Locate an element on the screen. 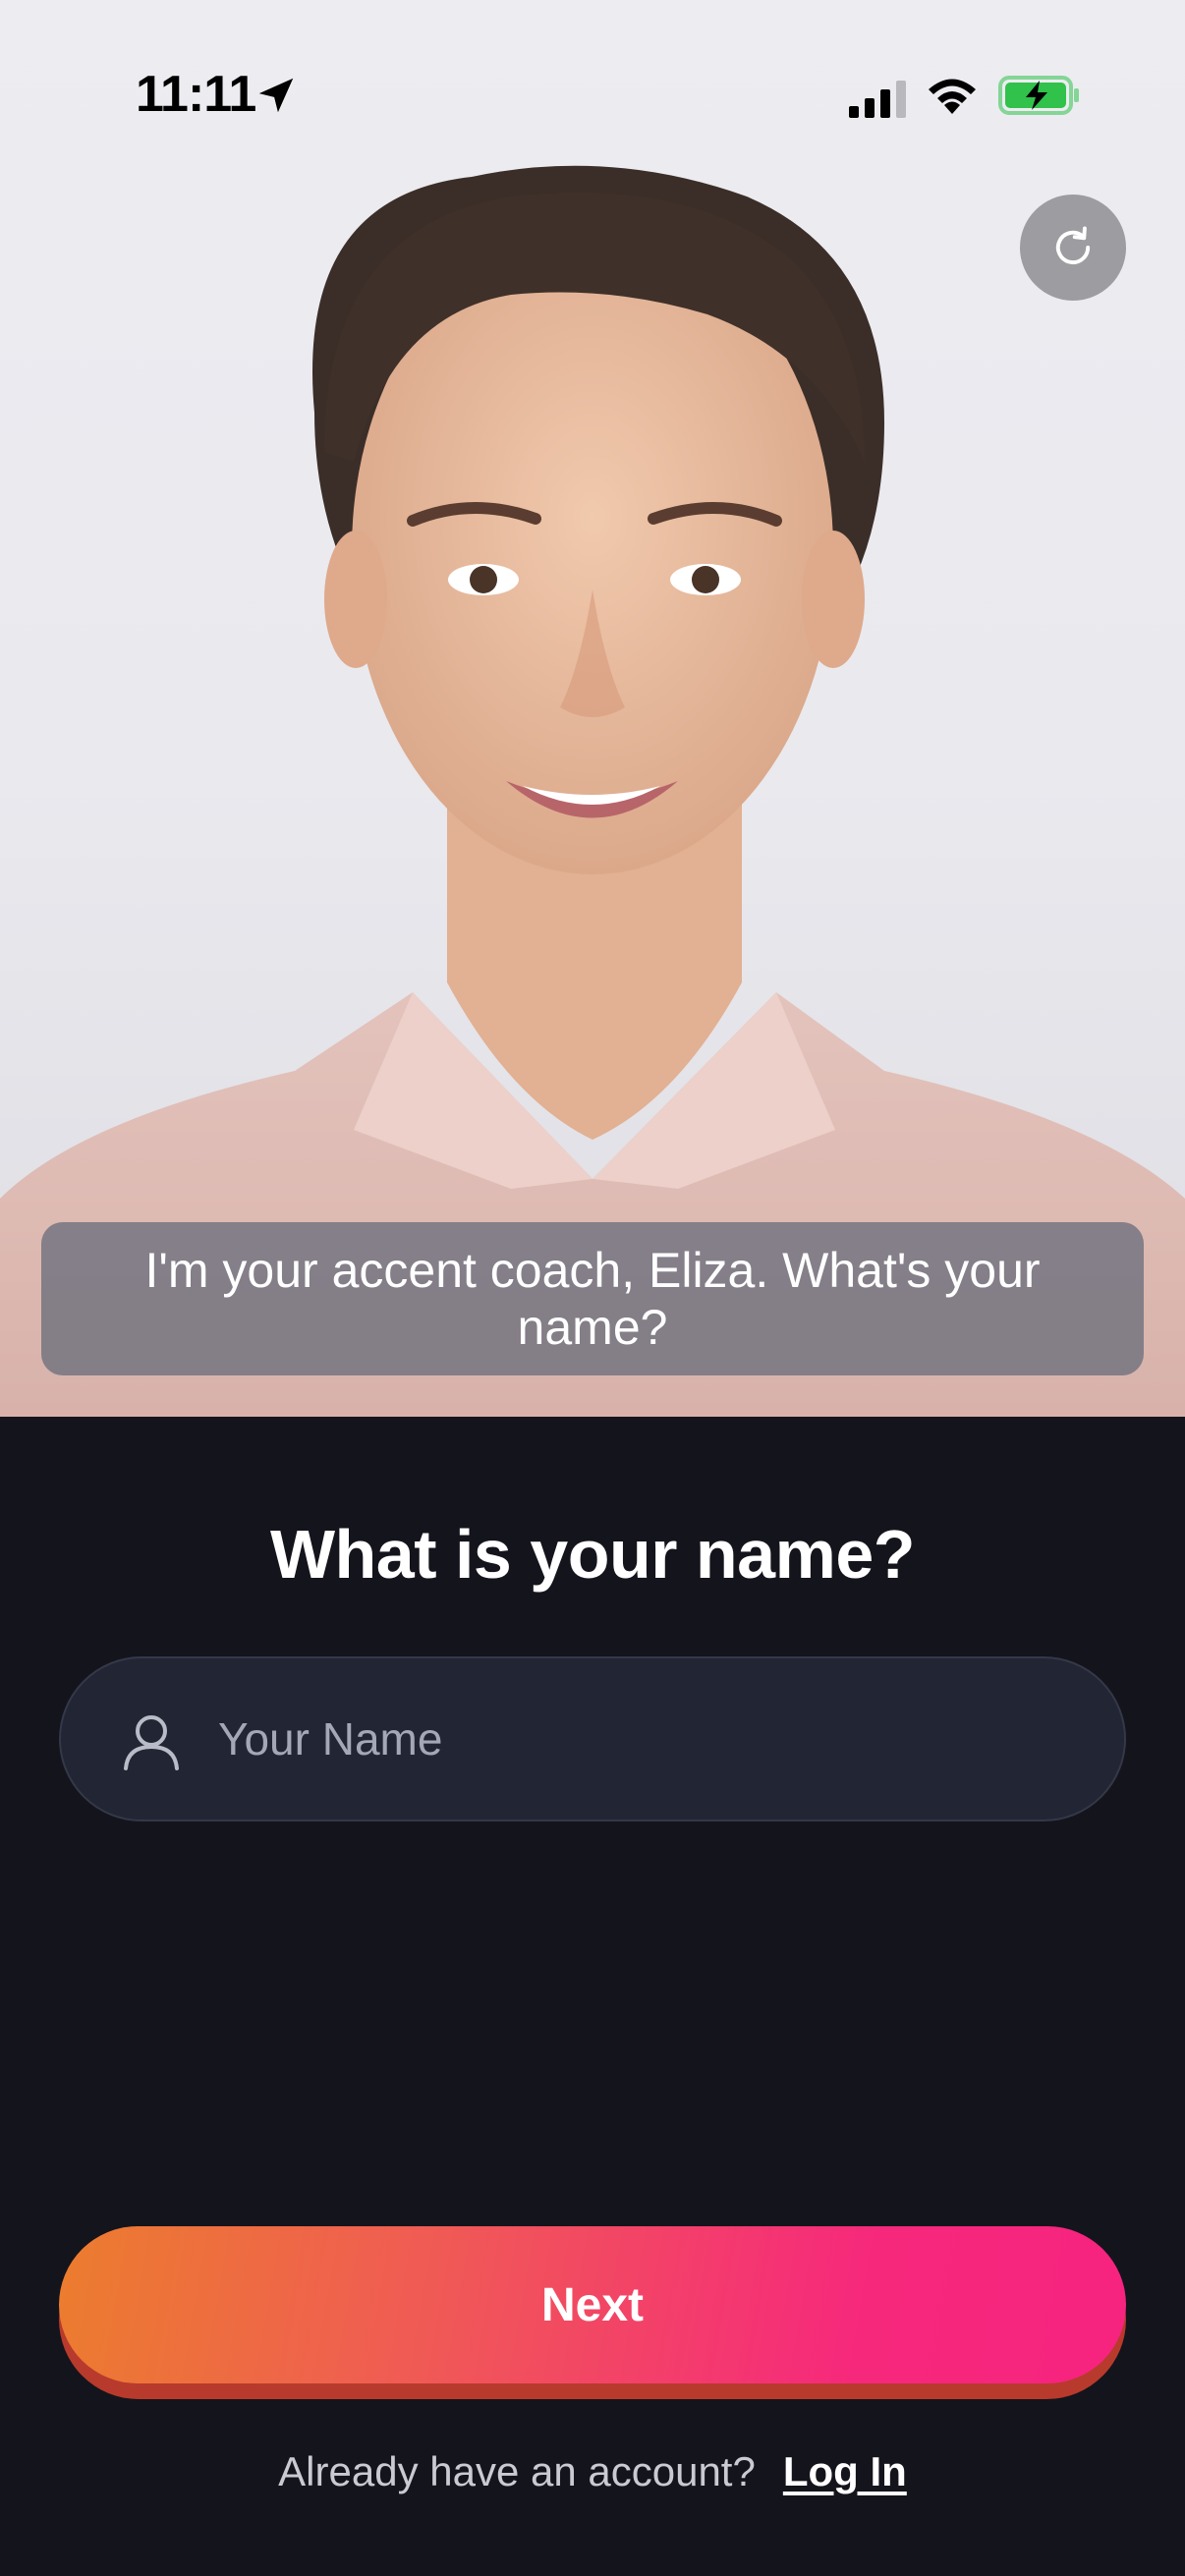 The image size is (1185, 2576). location-arrow-icon is located at coordinates (276, 95).